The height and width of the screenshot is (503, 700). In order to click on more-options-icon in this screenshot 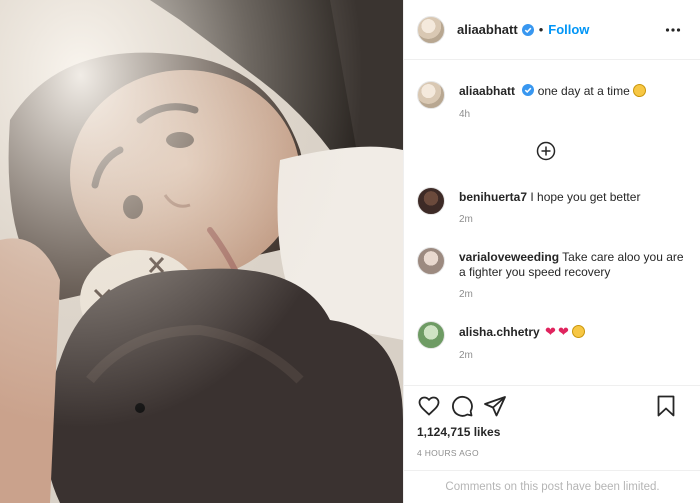, I will do `click(673, 30)`.